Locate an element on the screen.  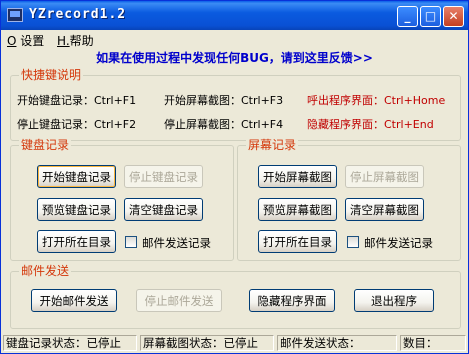
shortcut-start-keyboard: 开始键盘记录：Ctrl+F1 is located at coordinates (77, 100).